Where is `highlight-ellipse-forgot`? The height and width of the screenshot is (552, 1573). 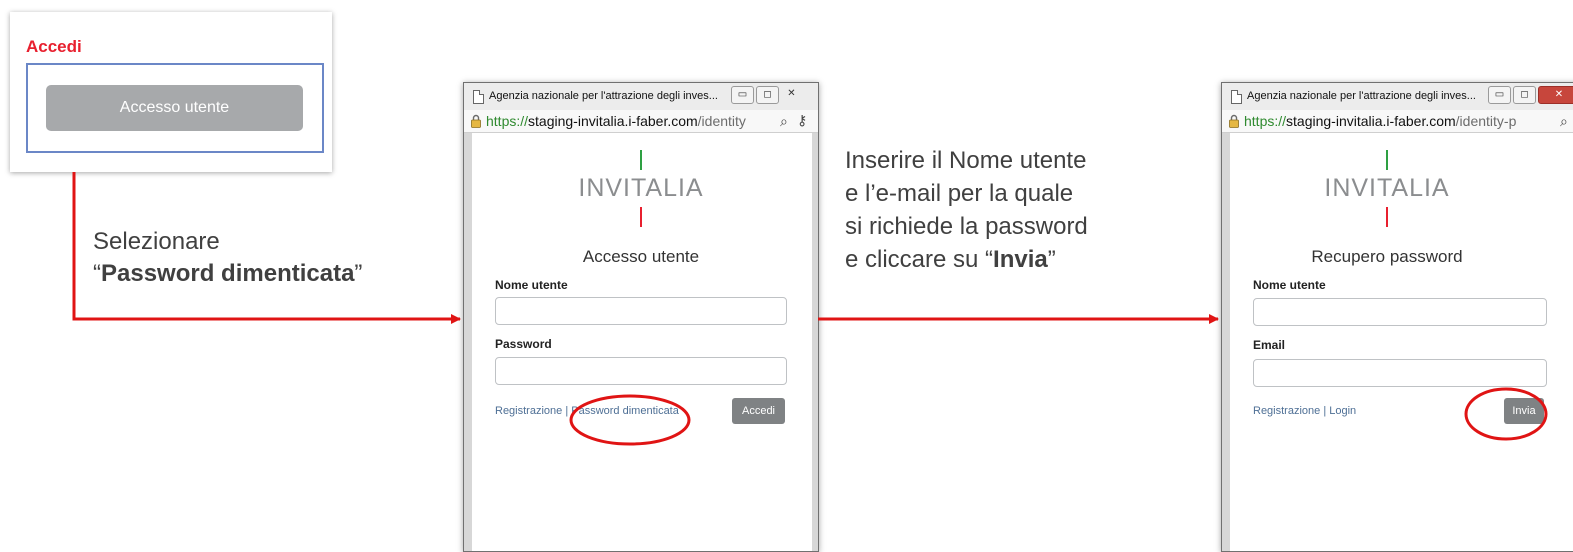 highlight-ellipse-forgot is located at coordinates (630, 420).